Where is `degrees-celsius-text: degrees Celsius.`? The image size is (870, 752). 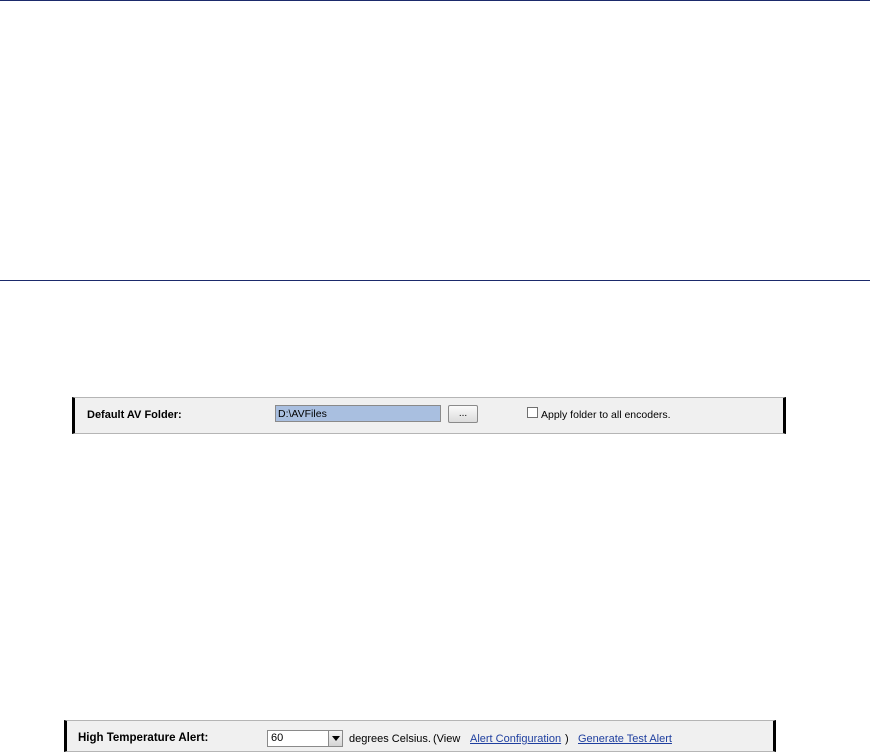
degrees-celsius-text: degrees Celsius. is located at coordinates (390, 739).